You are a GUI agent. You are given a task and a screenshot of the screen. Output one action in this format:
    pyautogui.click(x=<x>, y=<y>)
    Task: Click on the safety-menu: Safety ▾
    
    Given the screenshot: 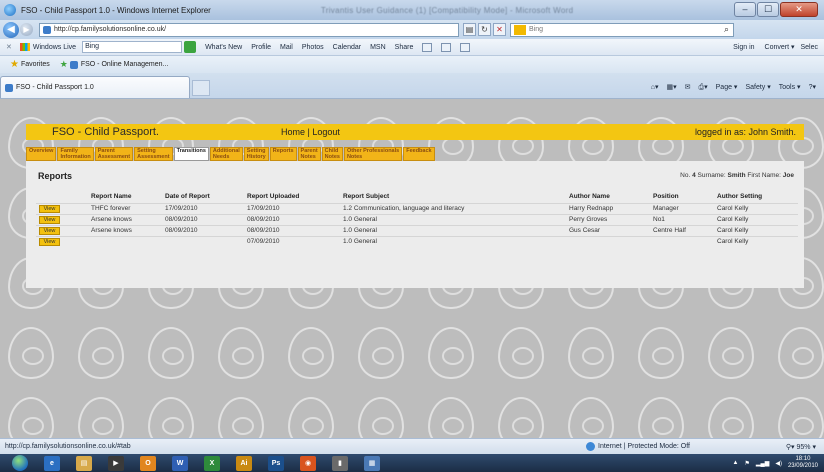 What is the action you would take?
    pyautogui.click(x=757, y=87)
    